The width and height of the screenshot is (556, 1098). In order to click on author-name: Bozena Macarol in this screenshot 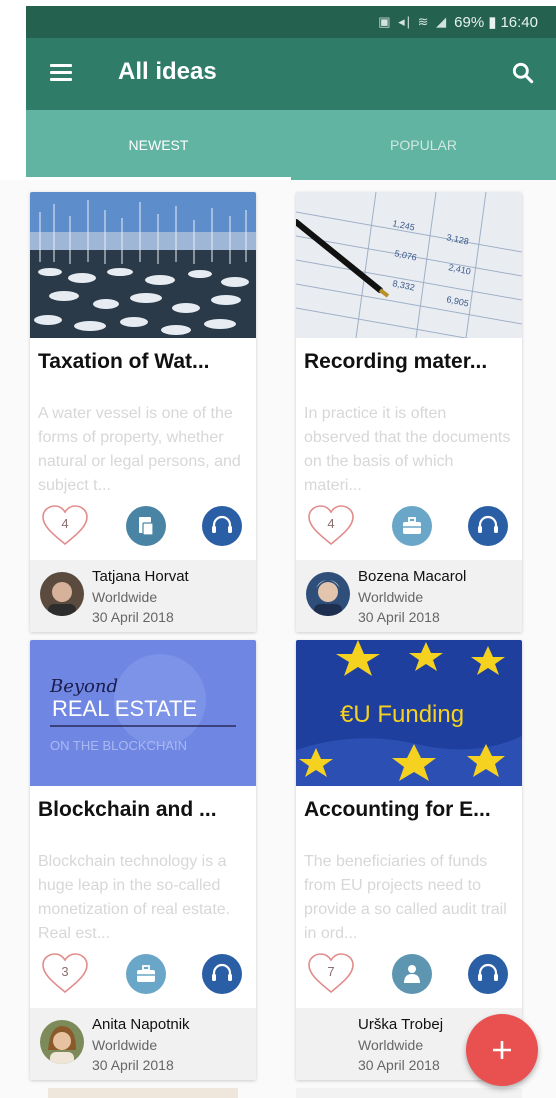, I will do `click(412, 576)`.